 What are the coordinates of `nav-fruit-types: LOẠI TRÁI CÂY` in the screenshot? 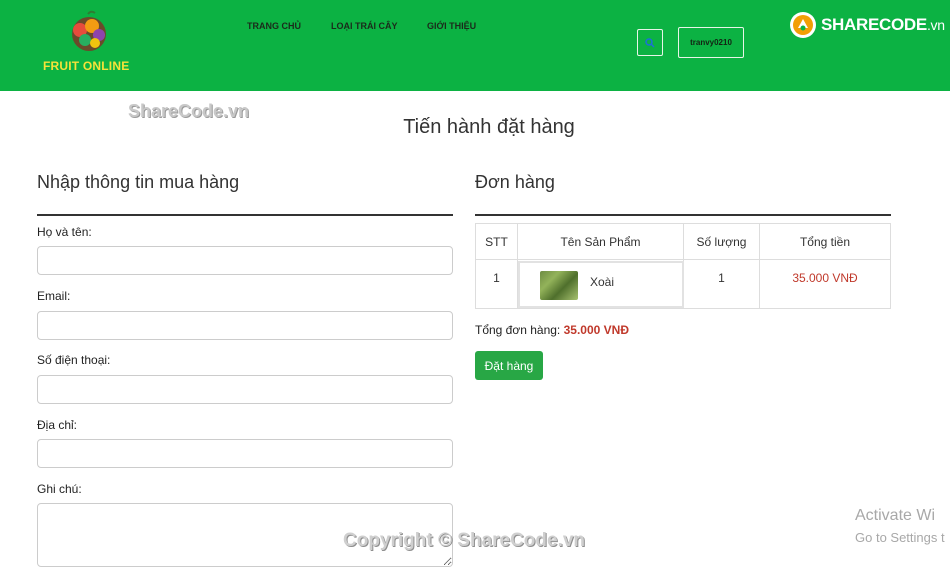 It's located at (364, 26).